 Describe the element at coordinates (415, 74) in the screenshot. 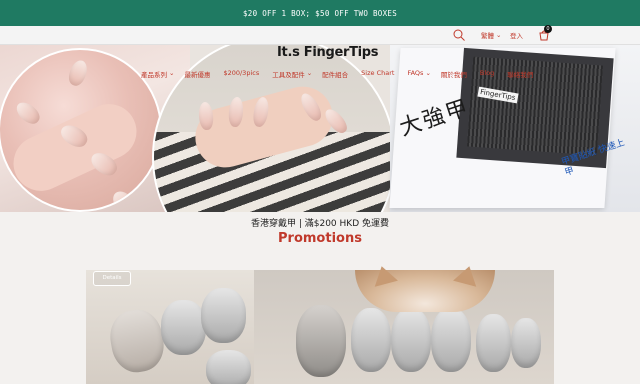

I see `nav-item-faqs: FAQs` at that location.